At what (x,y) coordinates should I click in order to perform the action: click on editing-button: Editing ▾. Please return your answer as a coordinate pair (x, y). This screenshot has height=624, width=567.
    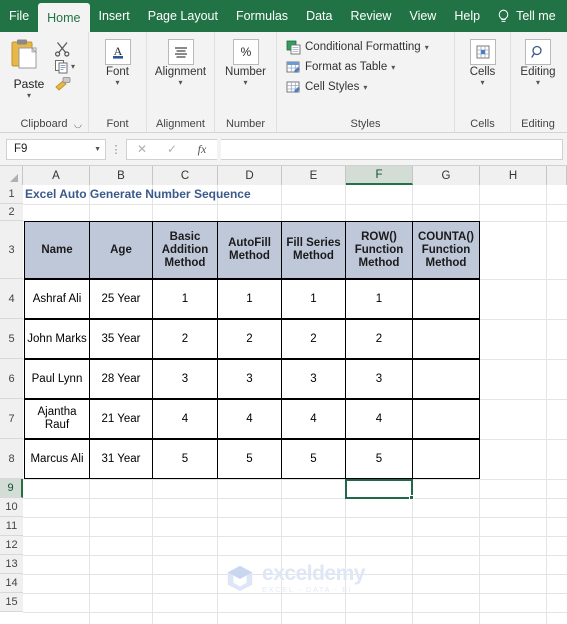
    Looking at the image, I should click on (538, 62).